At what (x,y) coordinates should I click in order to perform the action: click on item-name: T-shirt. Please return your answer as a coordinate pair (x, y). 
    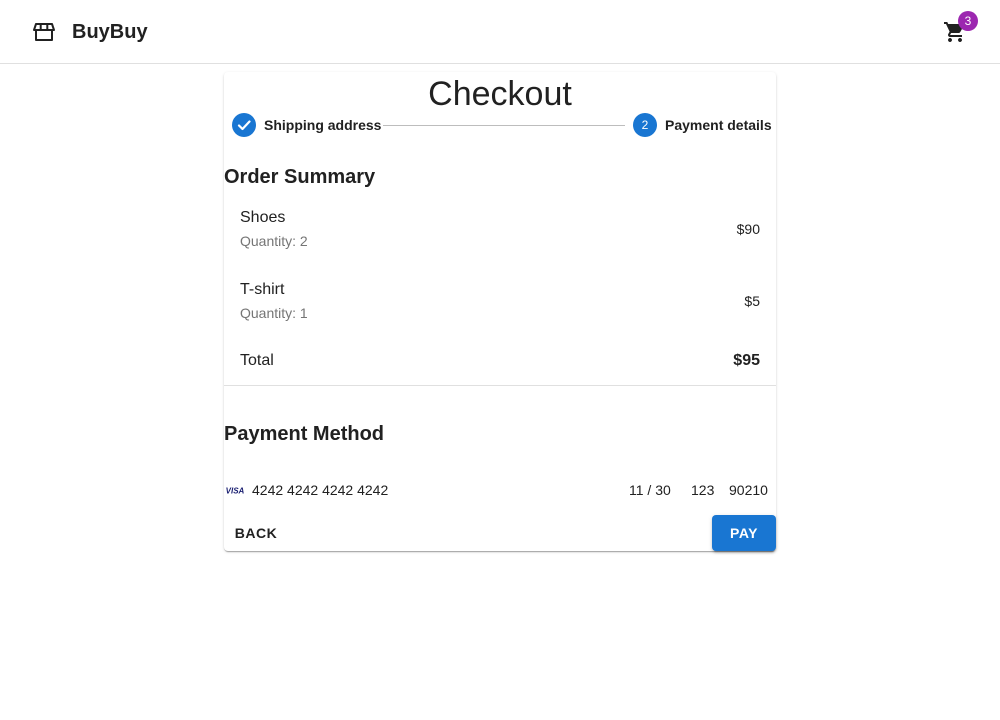
    Looking at the image, I should click on (262, 289).